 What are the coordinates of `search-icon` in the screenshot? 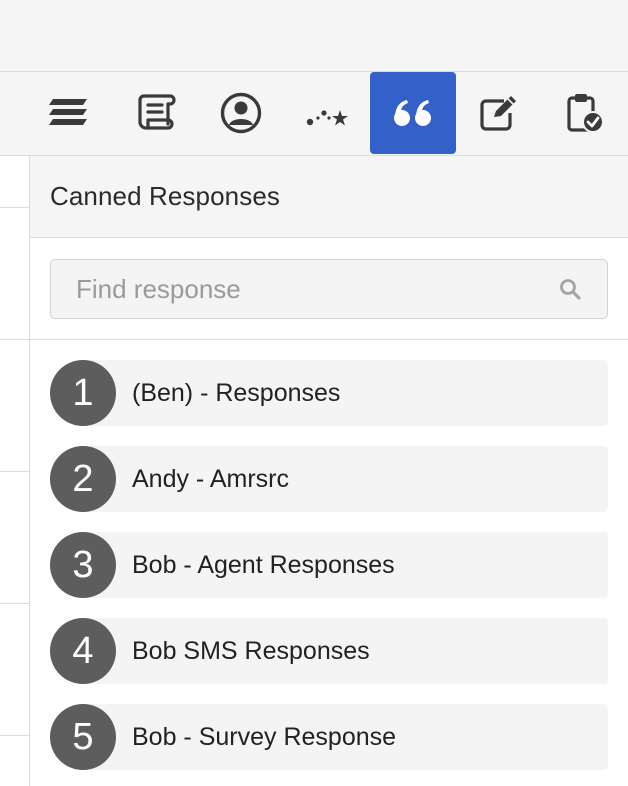 It's located at (570, 289).